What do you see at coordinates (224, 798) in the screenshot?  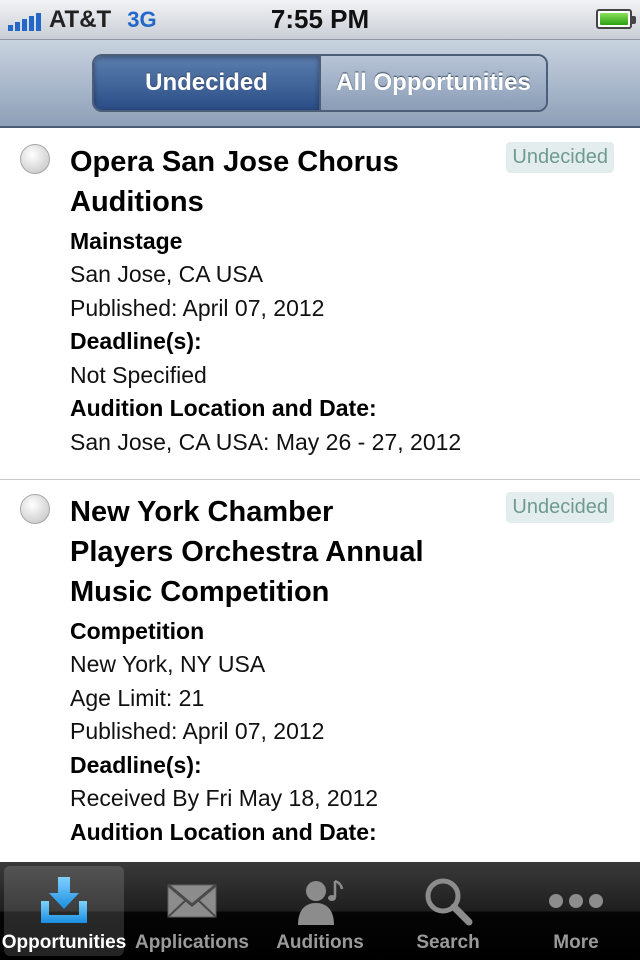 I see `deadline-value: Received By Fri May 18, 2012` at bounding box center [224, 798].